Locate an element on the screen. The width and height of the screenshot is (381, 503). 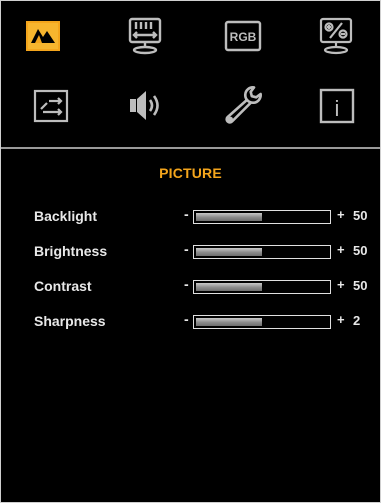
tools-icon is located at coordinates (243, 105).